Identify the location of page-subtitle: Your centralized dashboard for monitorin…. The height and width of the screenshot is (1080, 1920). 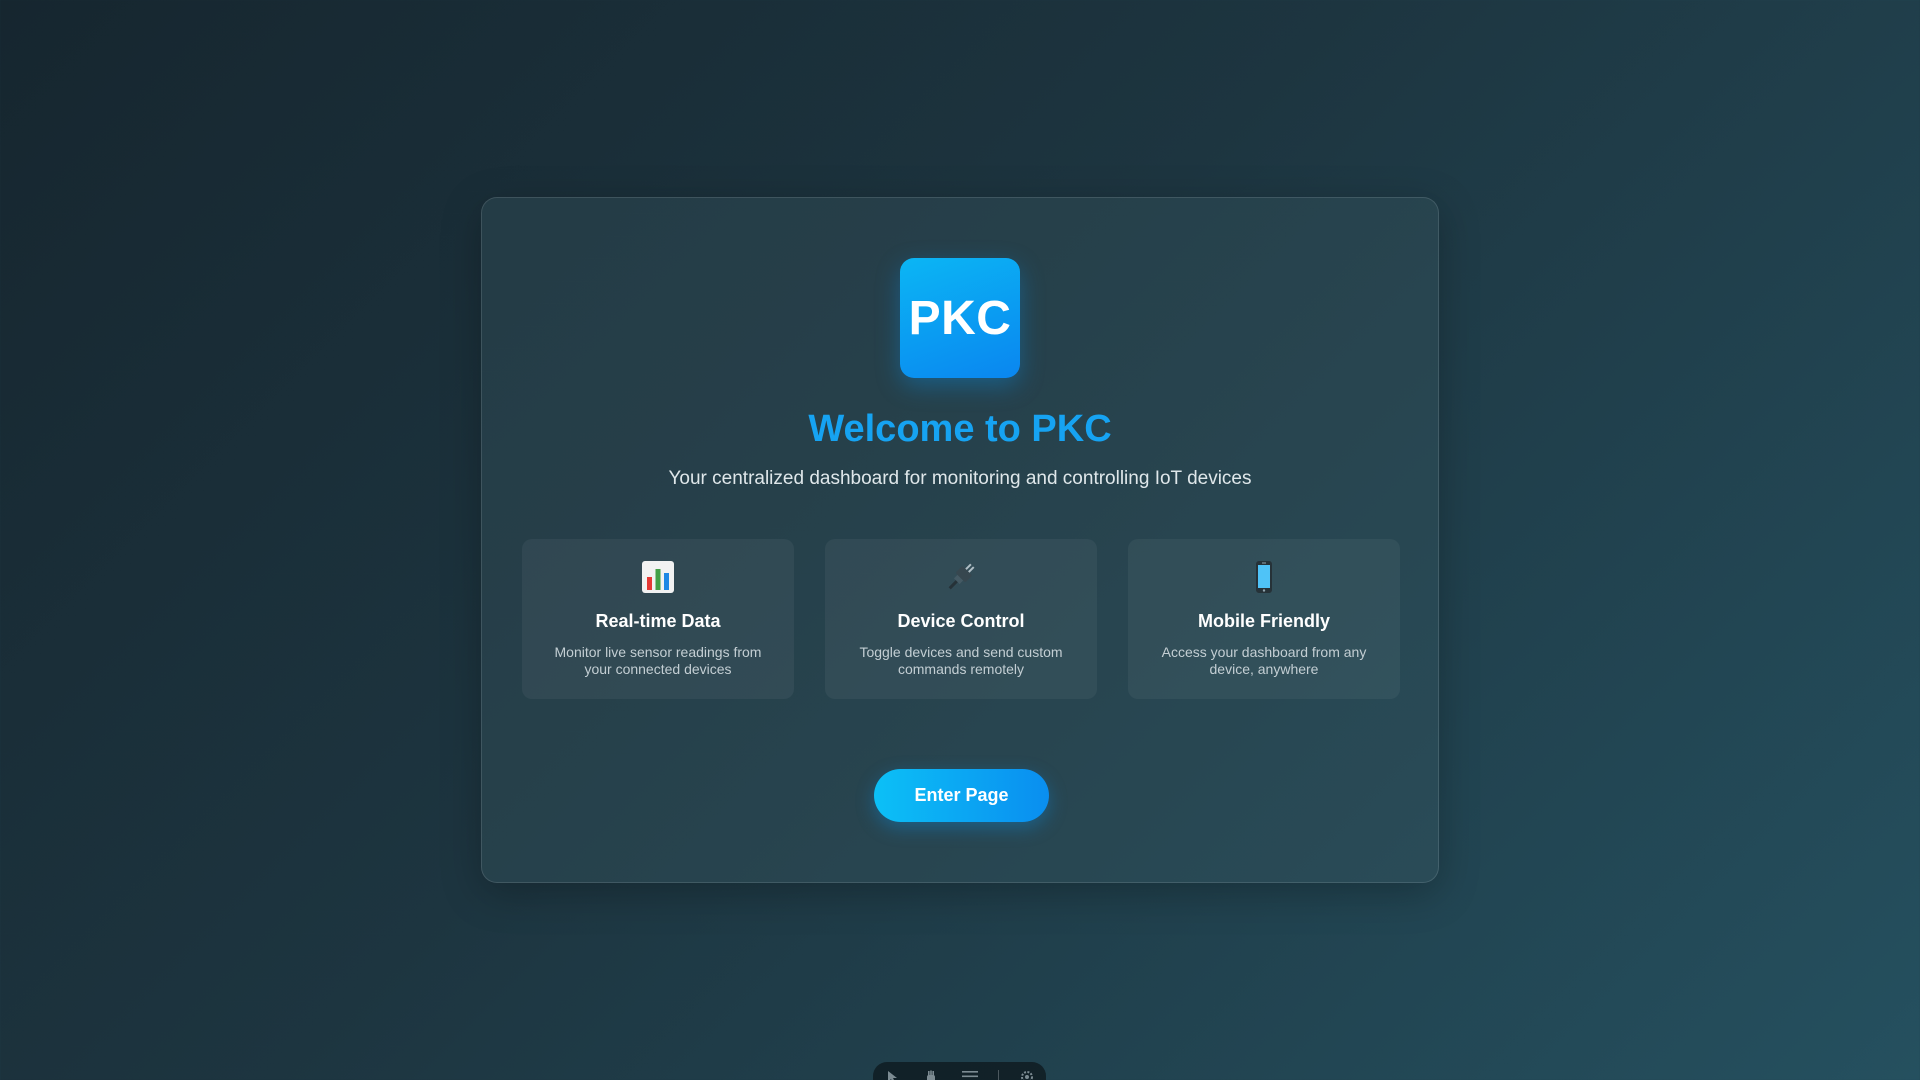
(960, 478).